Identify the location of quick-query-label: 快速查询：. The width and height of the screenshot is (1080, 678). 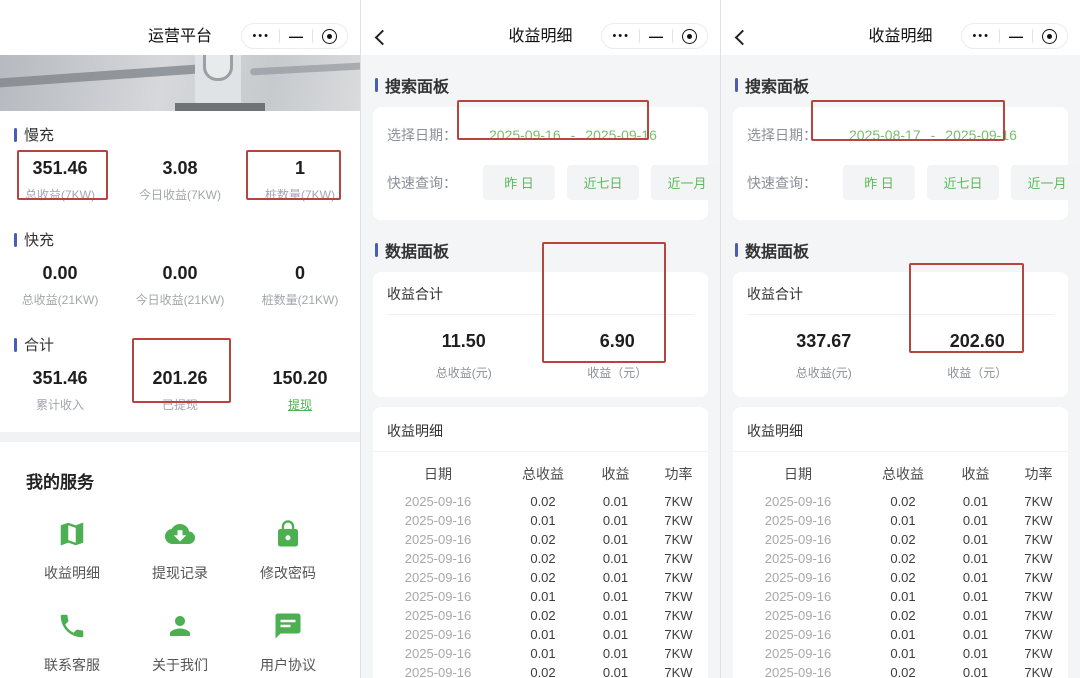
(422, 182).